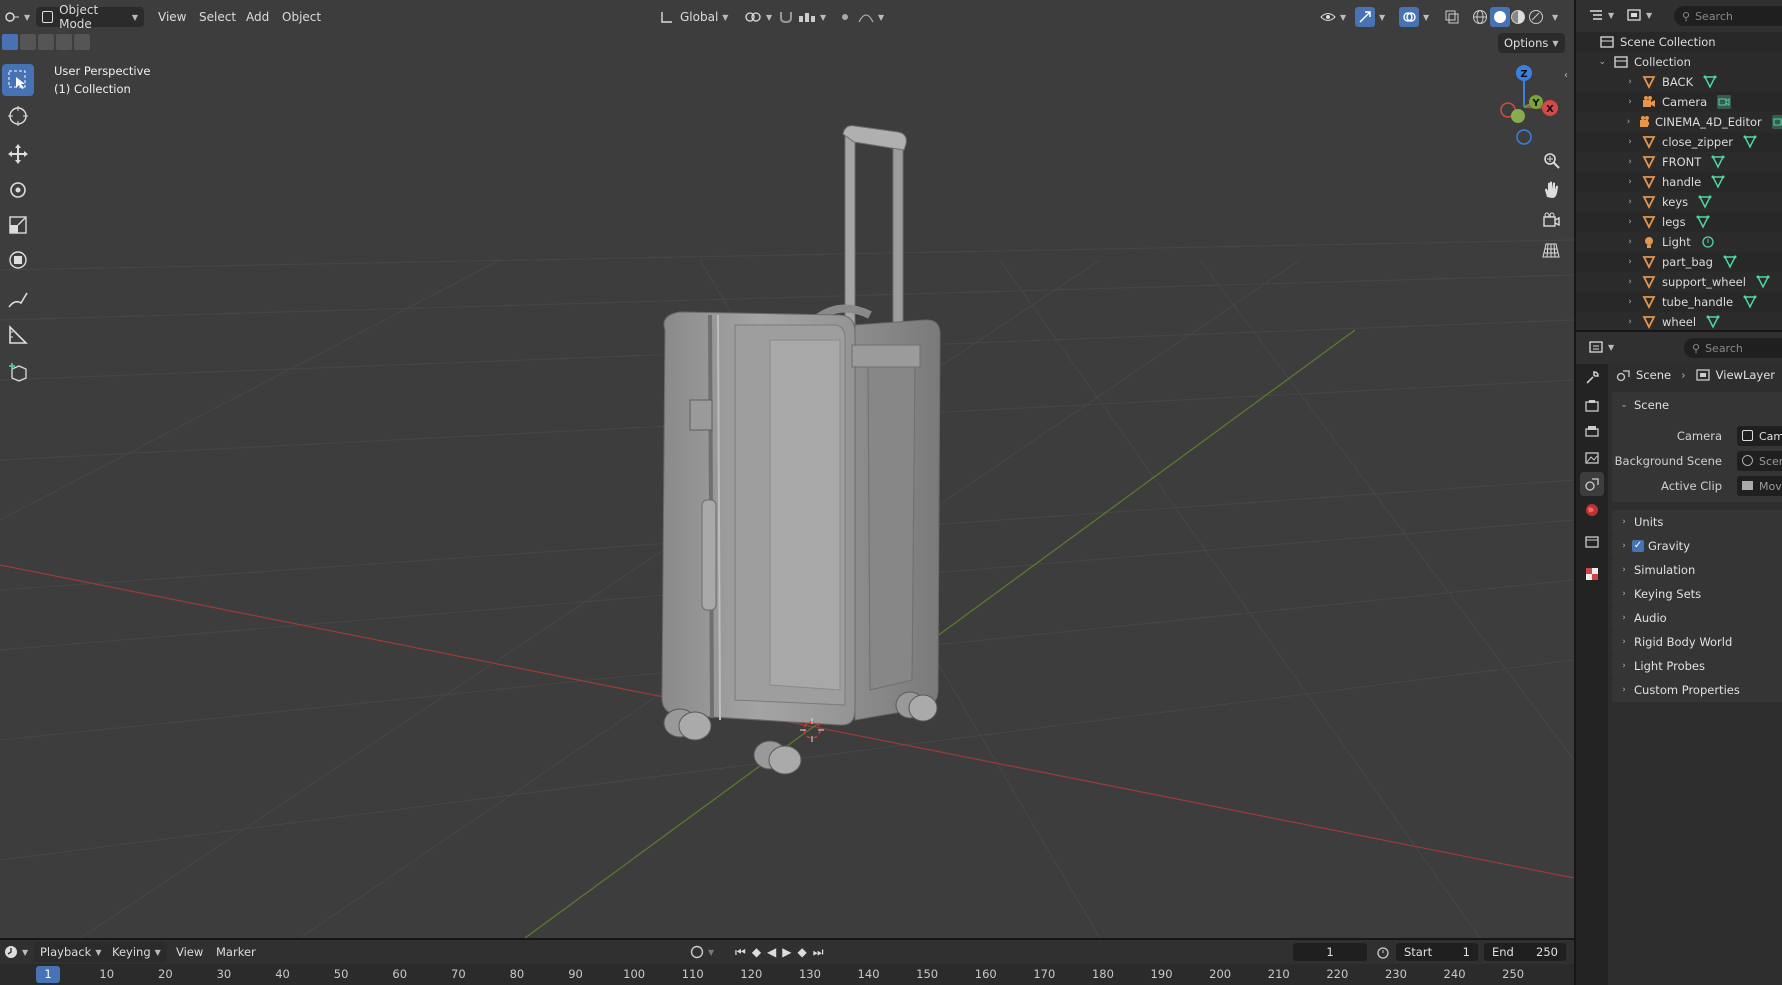 The width and height of the screenshot is (1782, 985). I want to click on play-icon: ▶, so click(786, 952).